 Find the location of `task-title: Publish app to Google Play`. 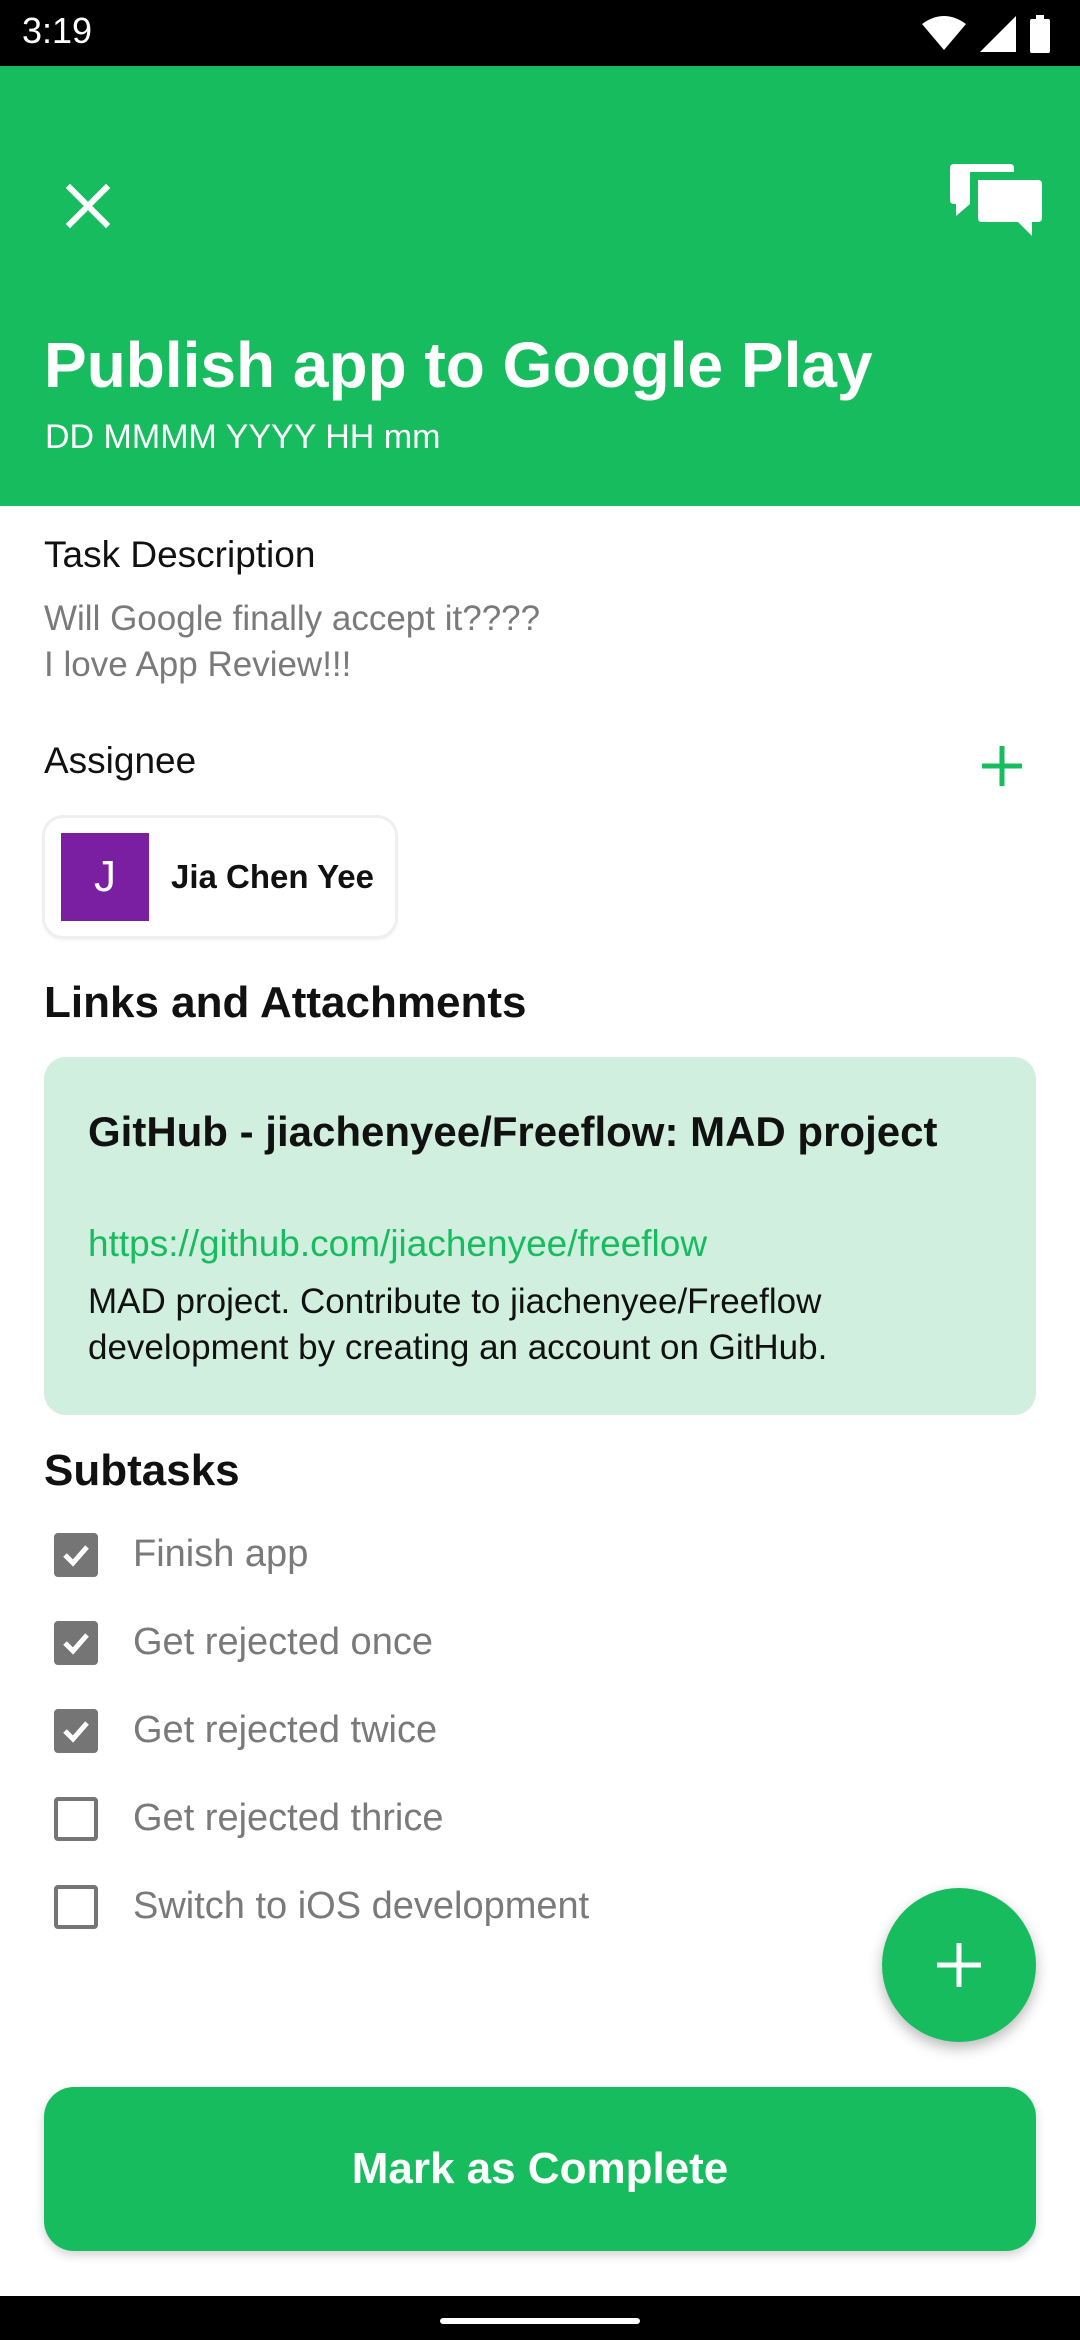

task-title: Publish app to Google Play is located at coordinates (458, 365).